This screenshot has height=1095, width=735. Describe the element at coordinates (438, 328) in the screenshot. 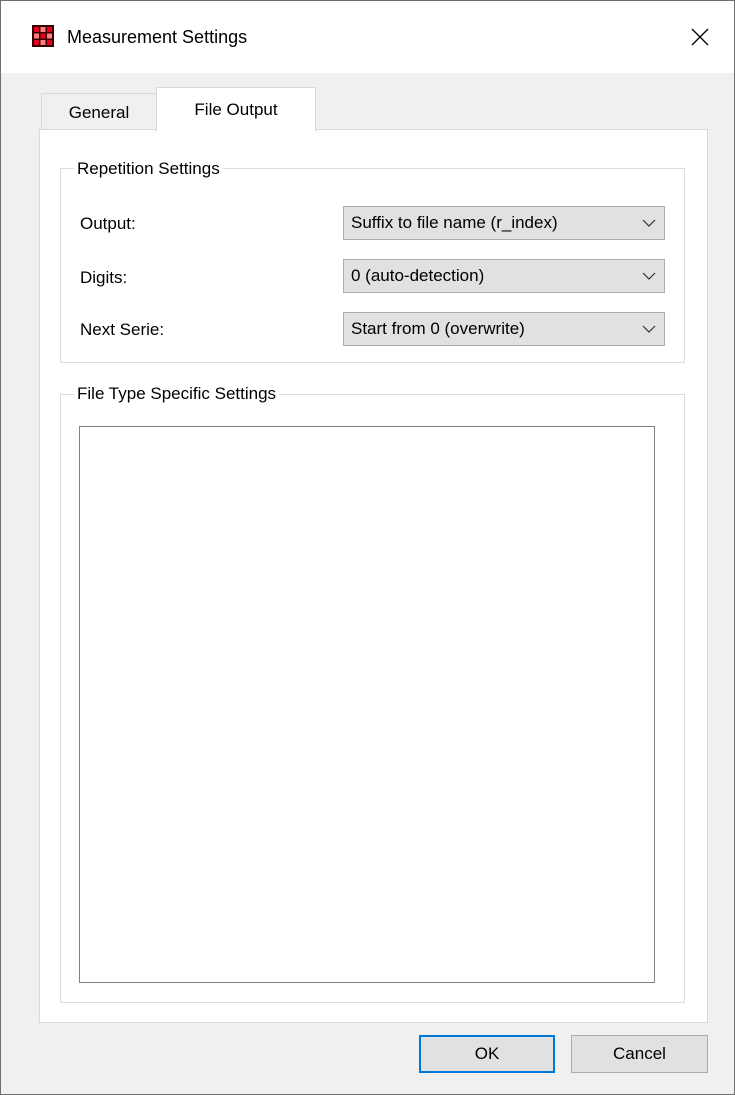

I see `next-serie-select-value: Start from 0 (overwrite)` at that location.